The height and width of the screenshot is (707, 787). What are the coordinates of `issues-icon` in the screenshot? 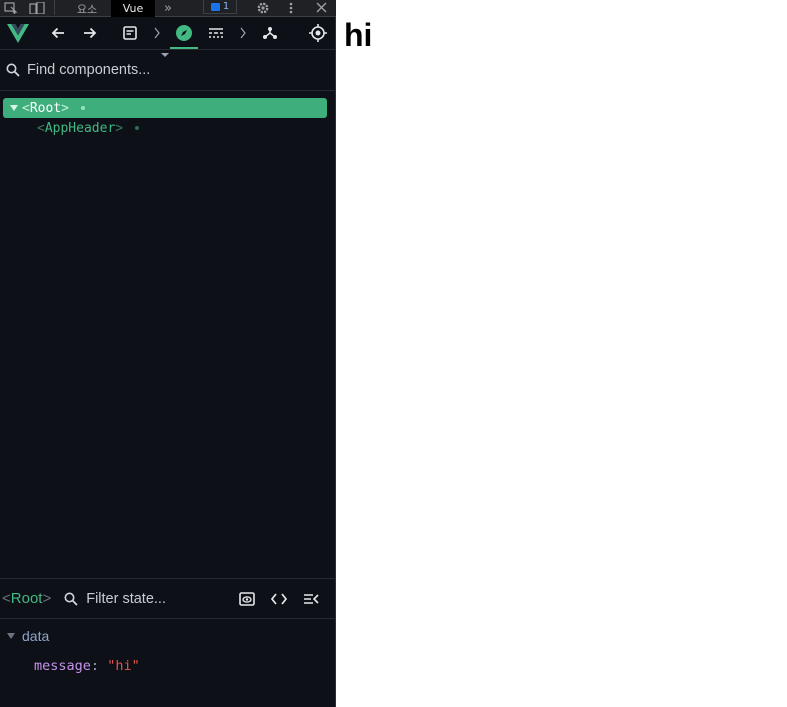 It's located at (215, 6).